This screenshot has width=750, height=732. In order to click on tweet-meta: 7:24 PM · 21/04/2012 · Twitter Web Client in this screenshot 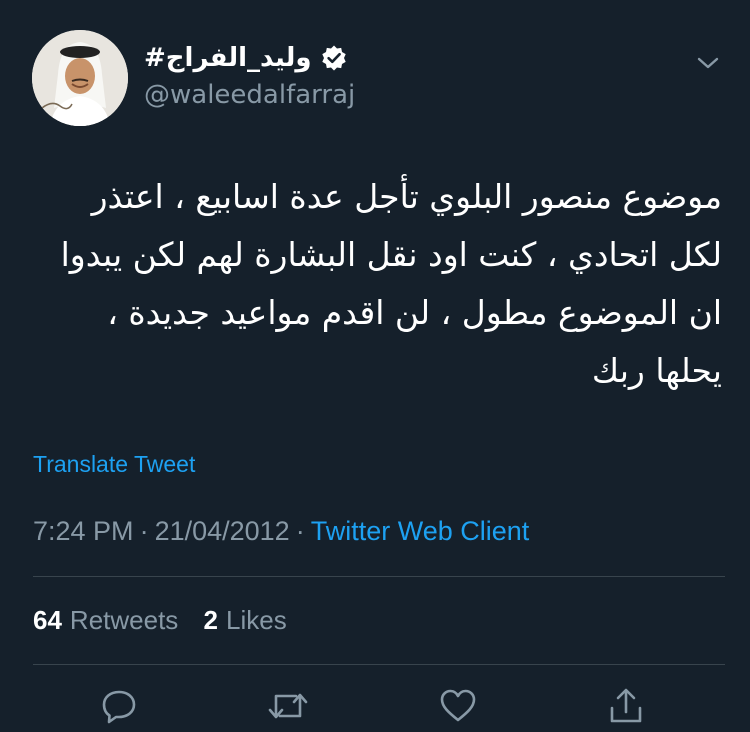, I will do `click(281, 531)`.